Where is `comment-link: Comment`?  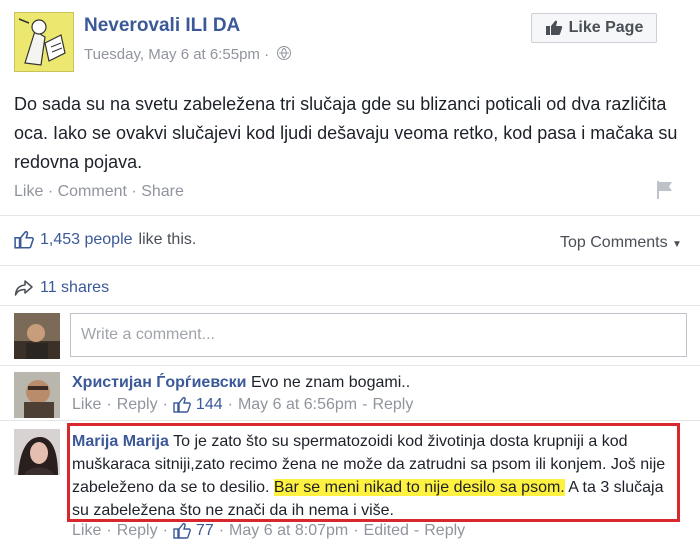 comment-link: Comment is located at coordinates (92, 191).